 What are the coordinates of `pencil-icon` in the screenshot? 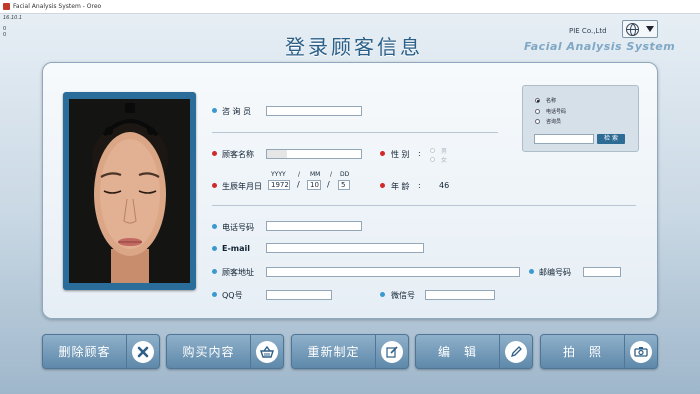 It's located at (515, 351).